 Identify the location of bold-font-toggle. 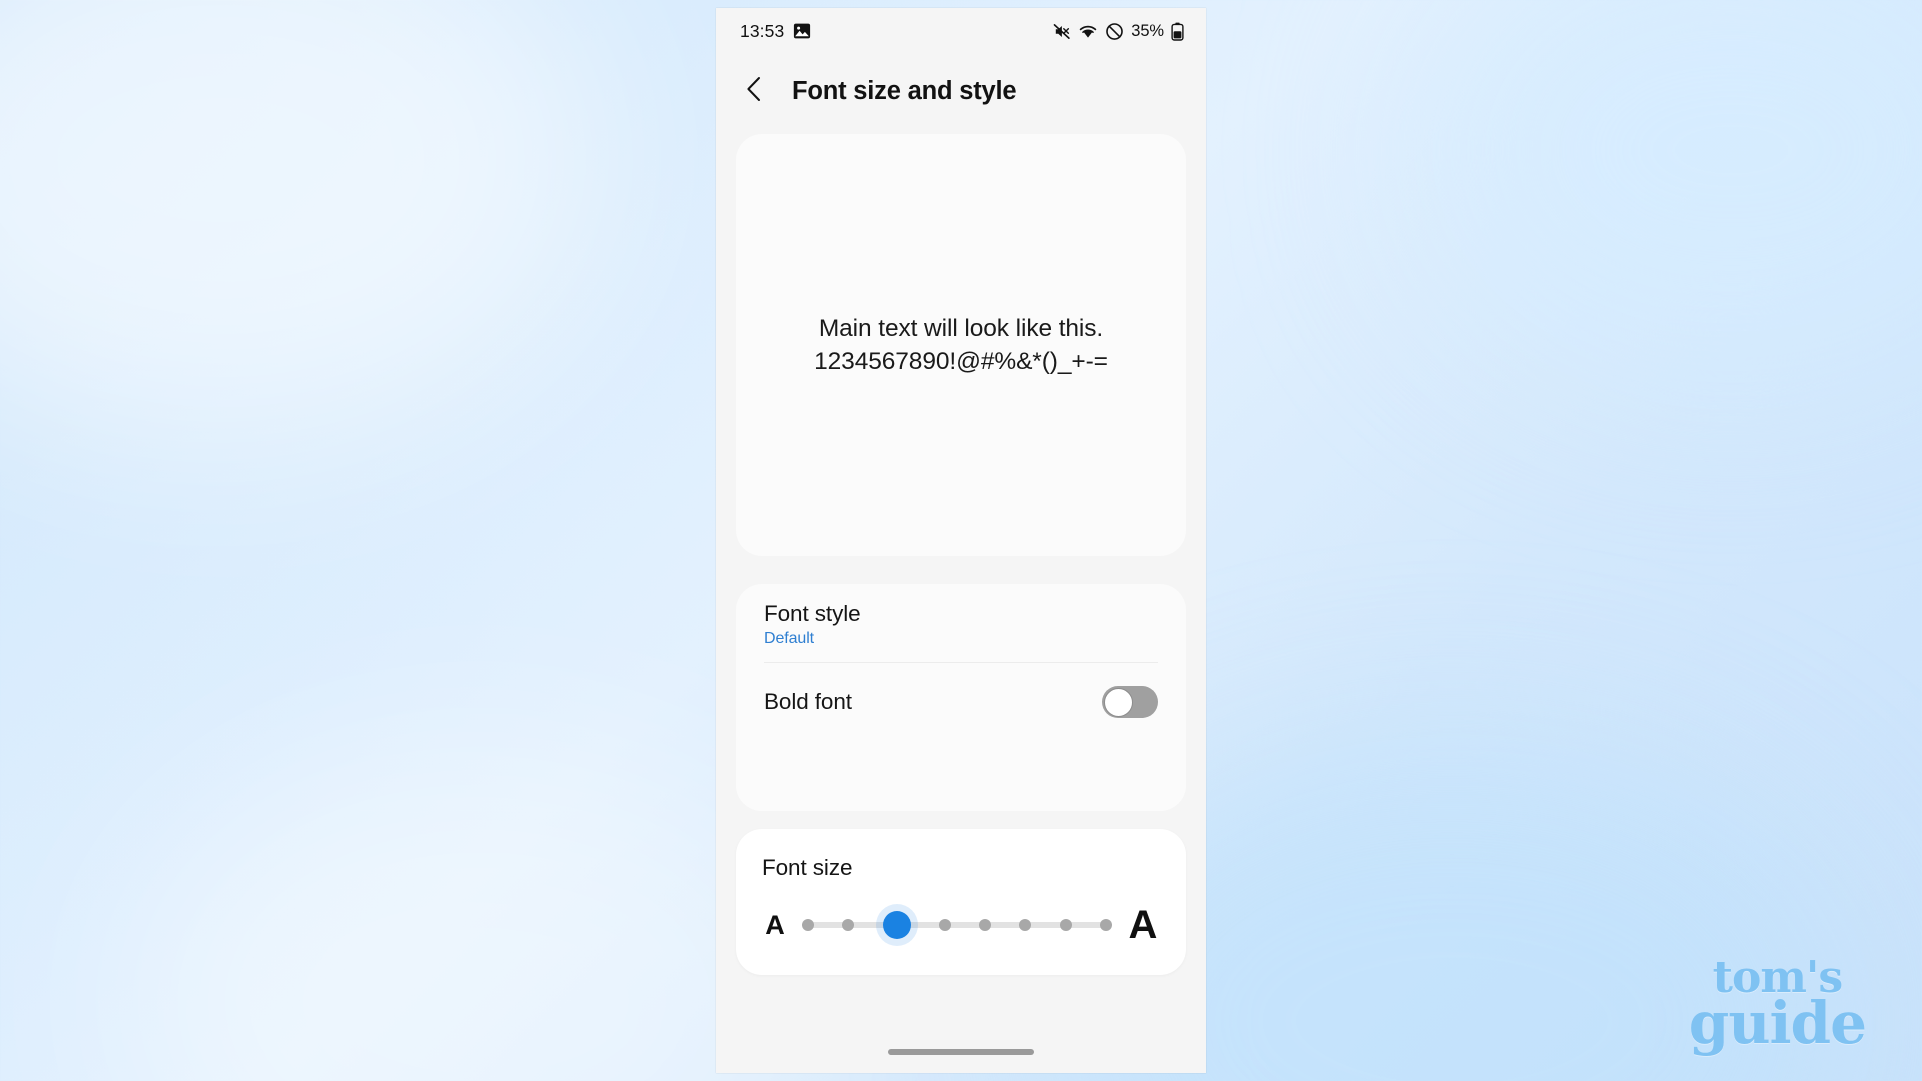
(1130, 702).